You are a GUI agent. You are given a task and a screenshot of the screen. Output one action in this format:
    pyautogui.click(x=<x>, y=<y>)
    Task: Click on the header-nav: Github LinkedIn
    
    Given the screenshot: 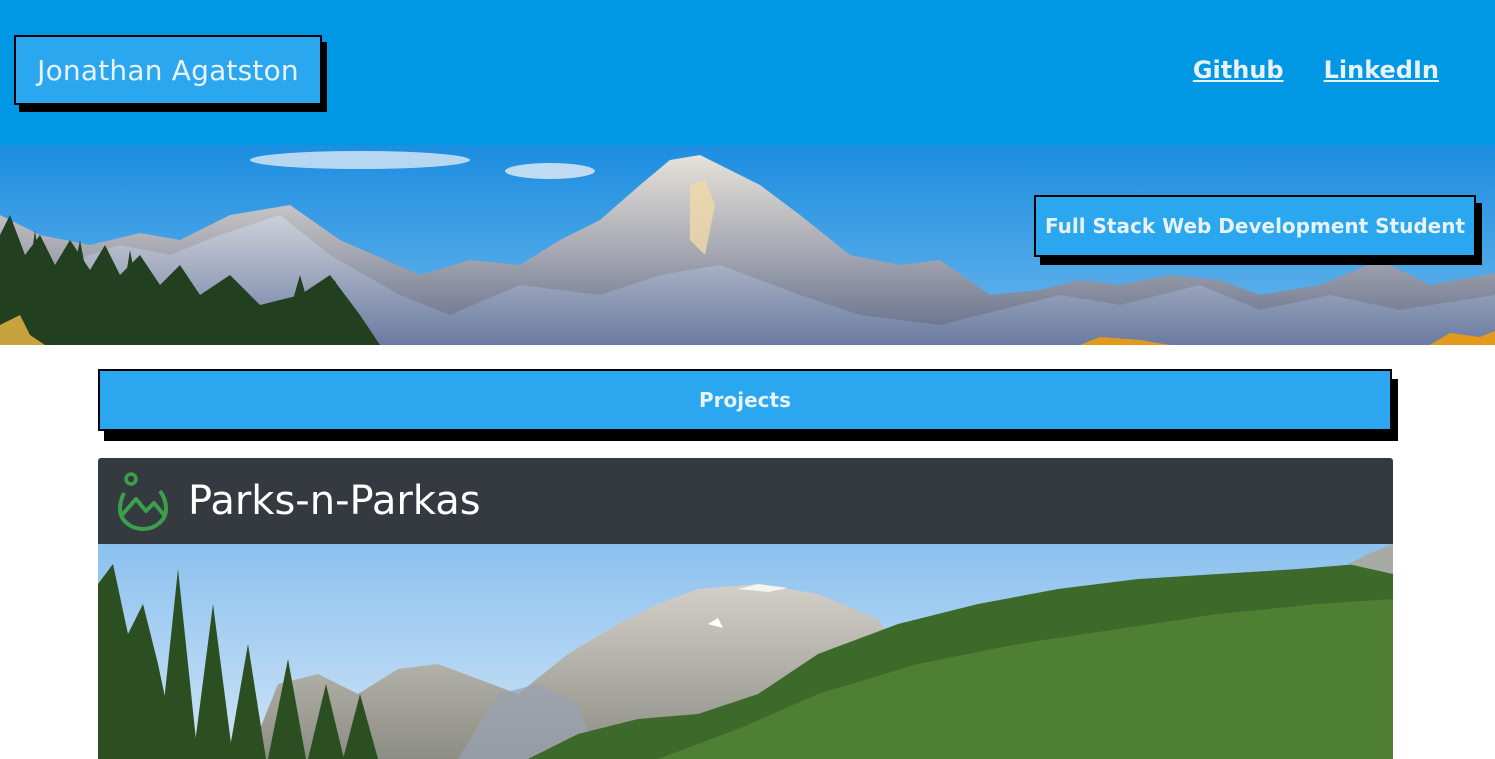 What is the action you would take?
    pyautogui.click(x=1316, y=70)
    